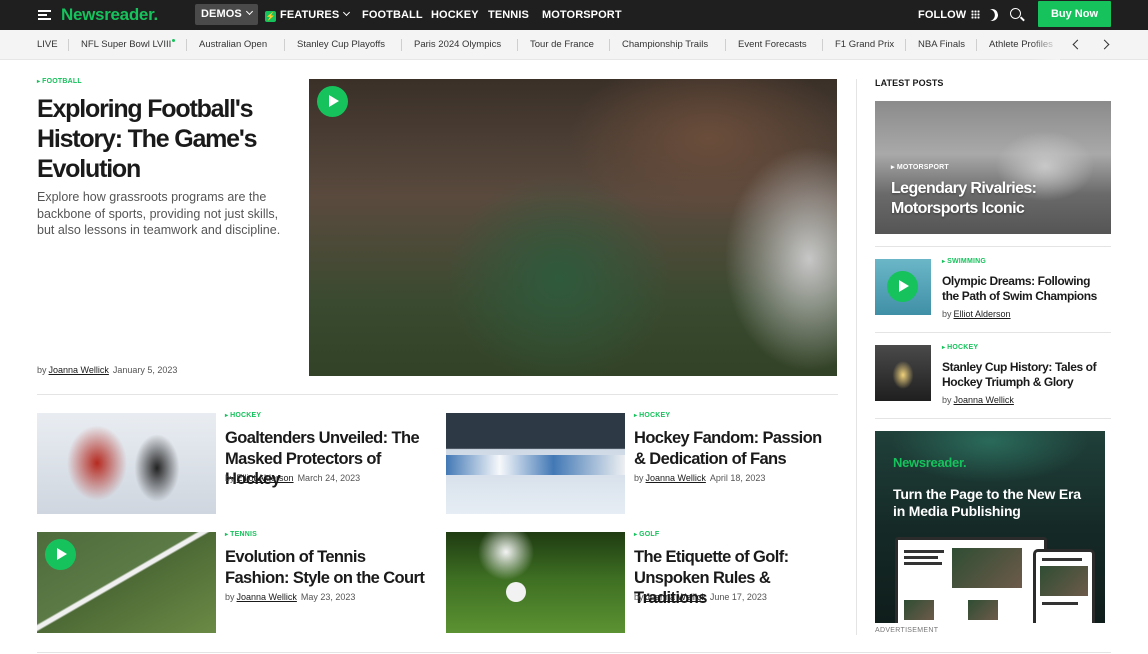 The height and width of the screenshot is (654, 1148). Describe the element at coordinates (864, 45) in the screenshot. I see `trending-item: F1 Grand Prix` at that location.